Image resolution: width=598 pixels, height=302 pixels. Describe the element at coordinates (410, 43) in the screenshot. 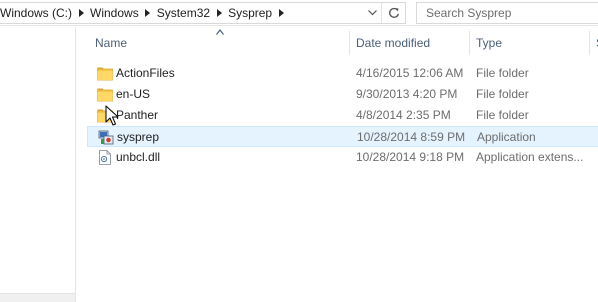

I see `column-header-date-modified: Date modified` at that location.